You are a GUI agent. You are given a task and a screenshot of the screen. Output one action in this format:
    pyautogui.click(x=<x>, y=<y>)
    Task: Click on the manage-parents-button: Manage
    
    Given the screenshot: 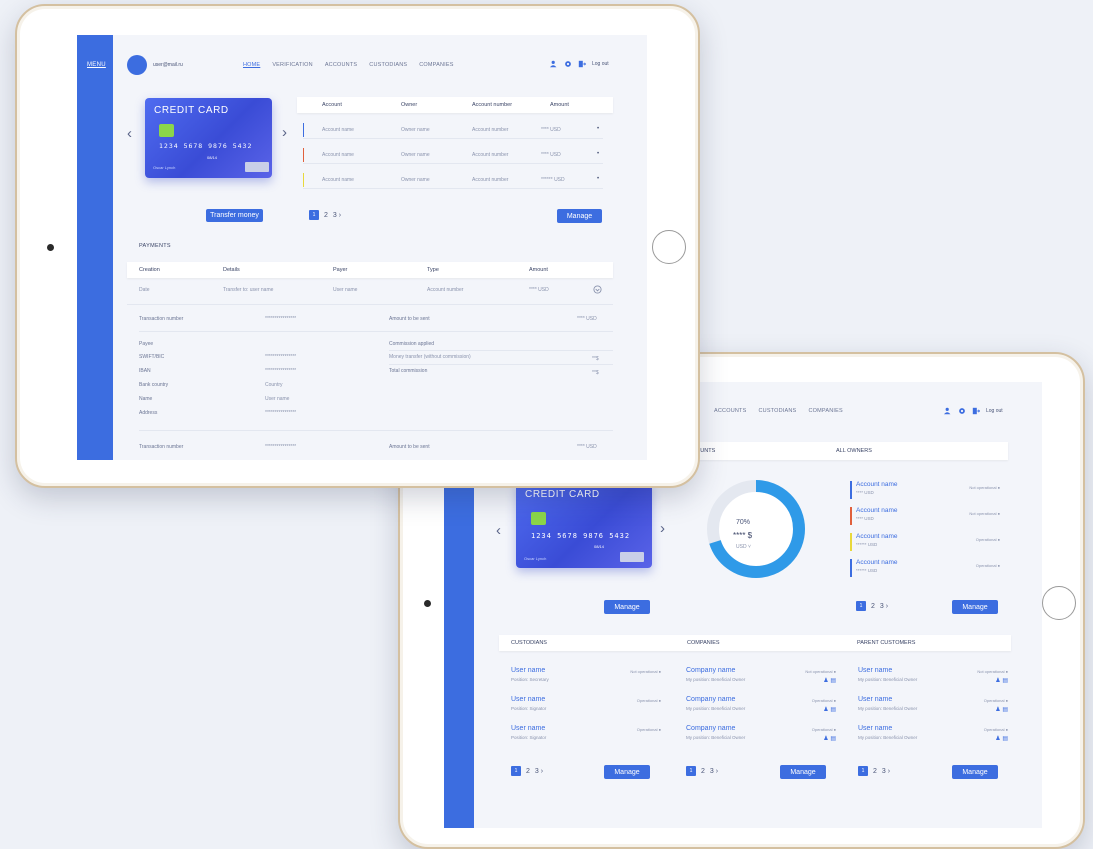 What is the action you would take?
    pyautogui.click(x=975, y=772)
    